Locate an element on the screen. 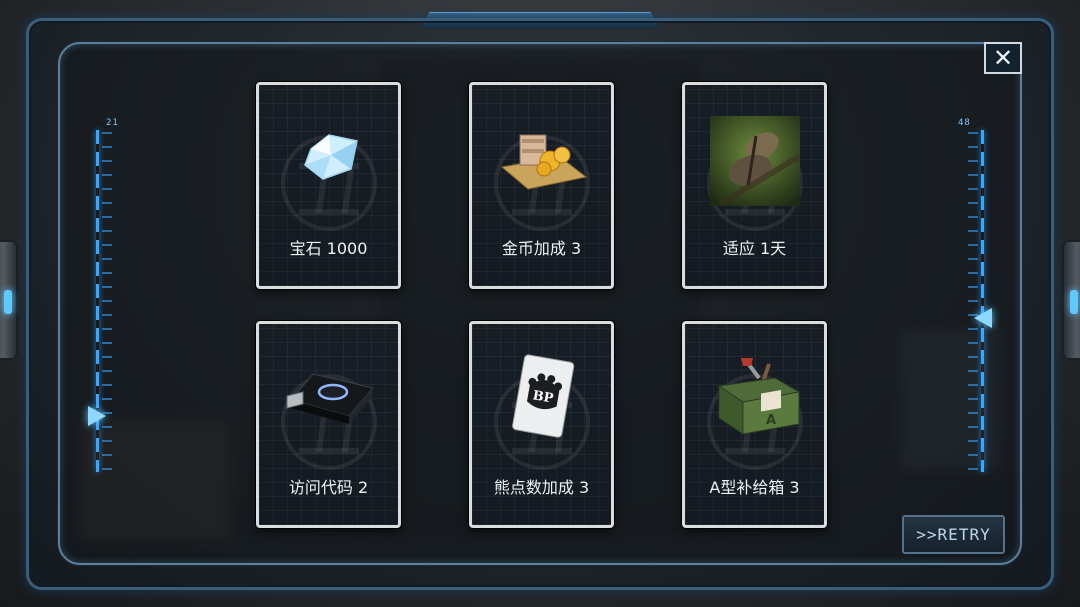  left-clamp-light is located at coordinates (8, 302).